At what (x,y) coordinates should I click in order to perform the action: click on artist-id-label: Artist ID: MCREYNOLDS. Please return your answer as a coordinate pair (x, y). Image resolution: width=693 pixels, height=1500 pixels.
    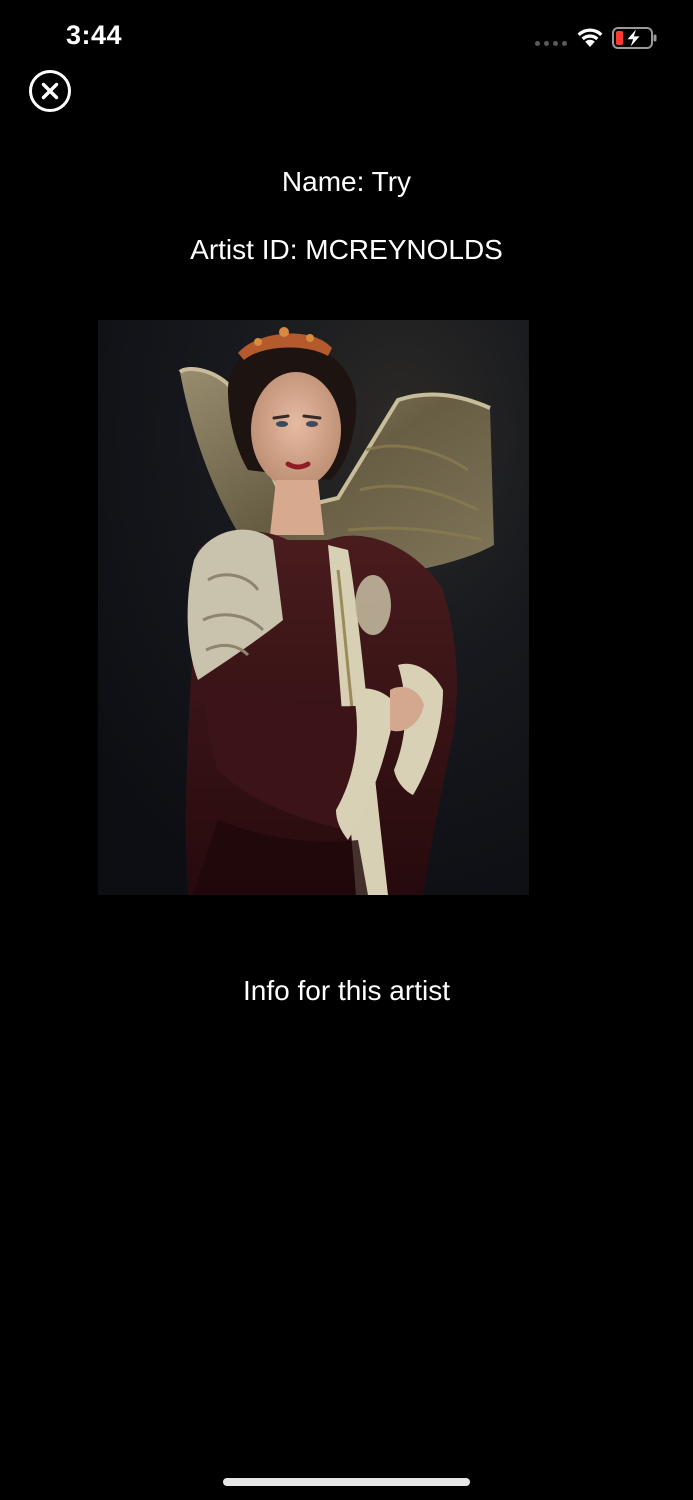
    Looking at the image, I should click on (346, 249).